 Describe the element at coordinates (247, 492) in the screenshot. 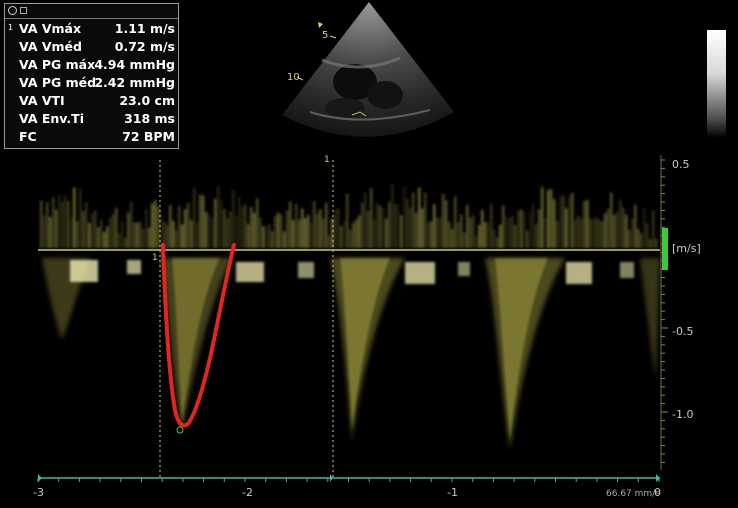

I see `time-tick-label: -2` at that location.